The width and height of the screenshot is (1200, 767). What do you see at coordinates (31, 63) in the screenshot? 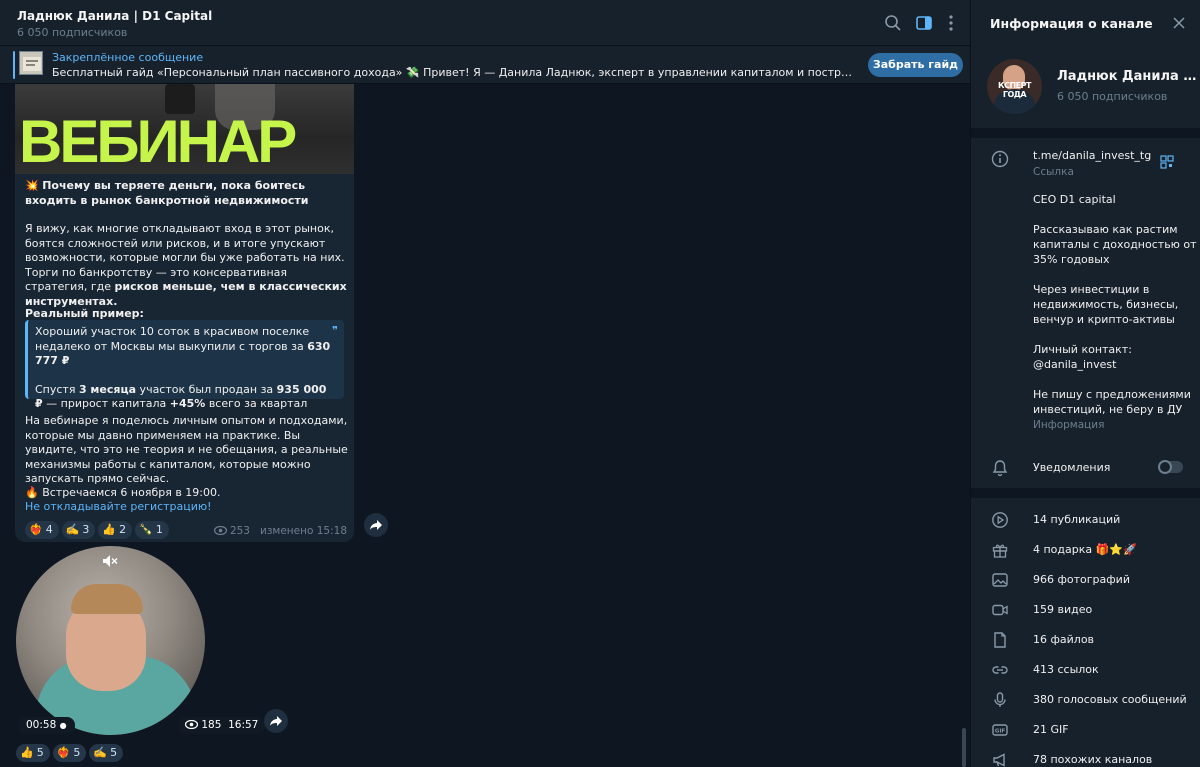
I see `pinned-thumbnail` at bounding box center [31, 63].